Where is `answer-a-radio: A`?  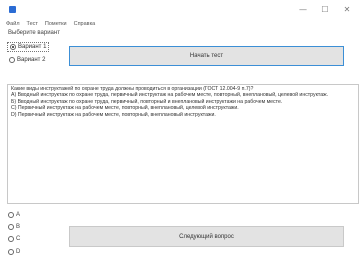 answer-a-radio: A is located at coordinates (14, 215).